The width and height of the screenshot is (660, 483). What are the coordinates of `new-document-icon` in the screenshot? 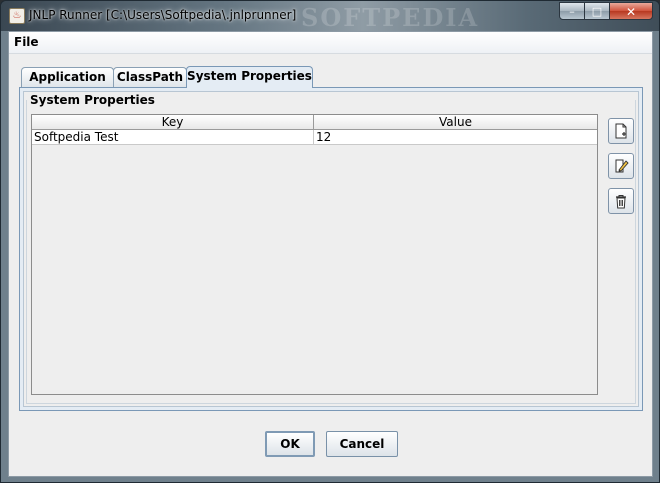 It's located at (621, 131).